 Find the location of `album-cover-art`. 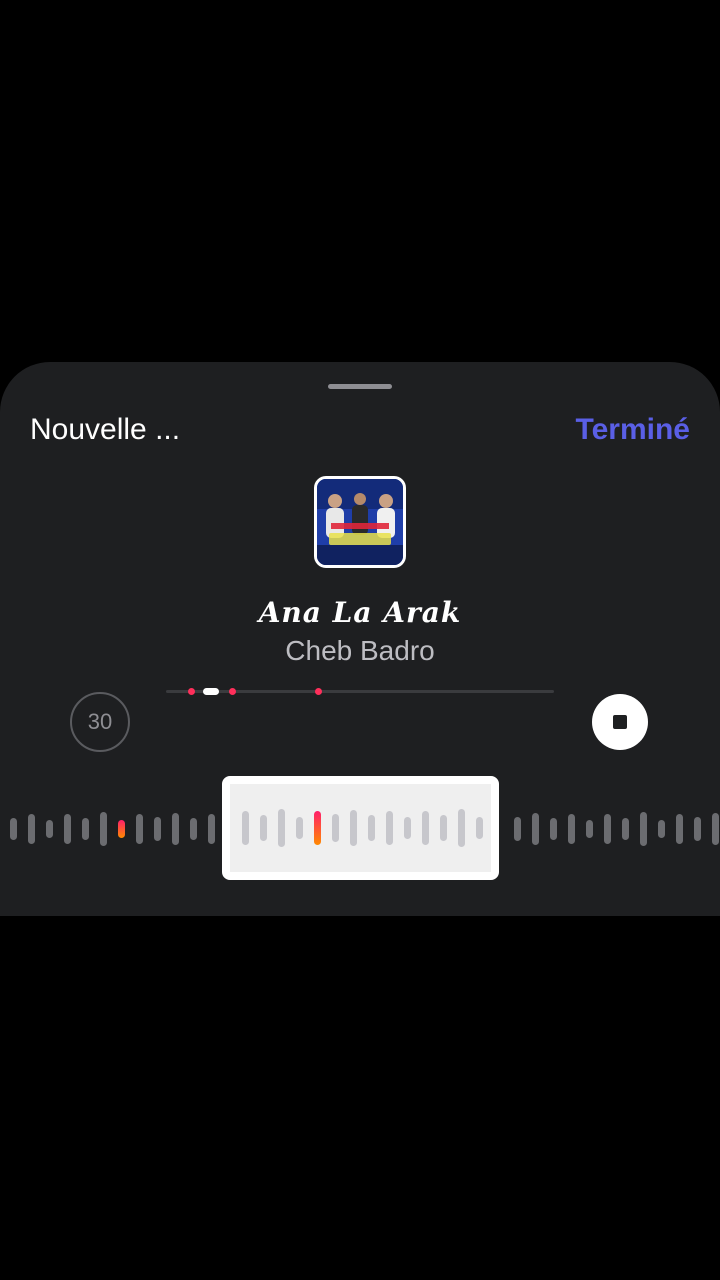

album-cover-art is located at coordinates (360, 522).